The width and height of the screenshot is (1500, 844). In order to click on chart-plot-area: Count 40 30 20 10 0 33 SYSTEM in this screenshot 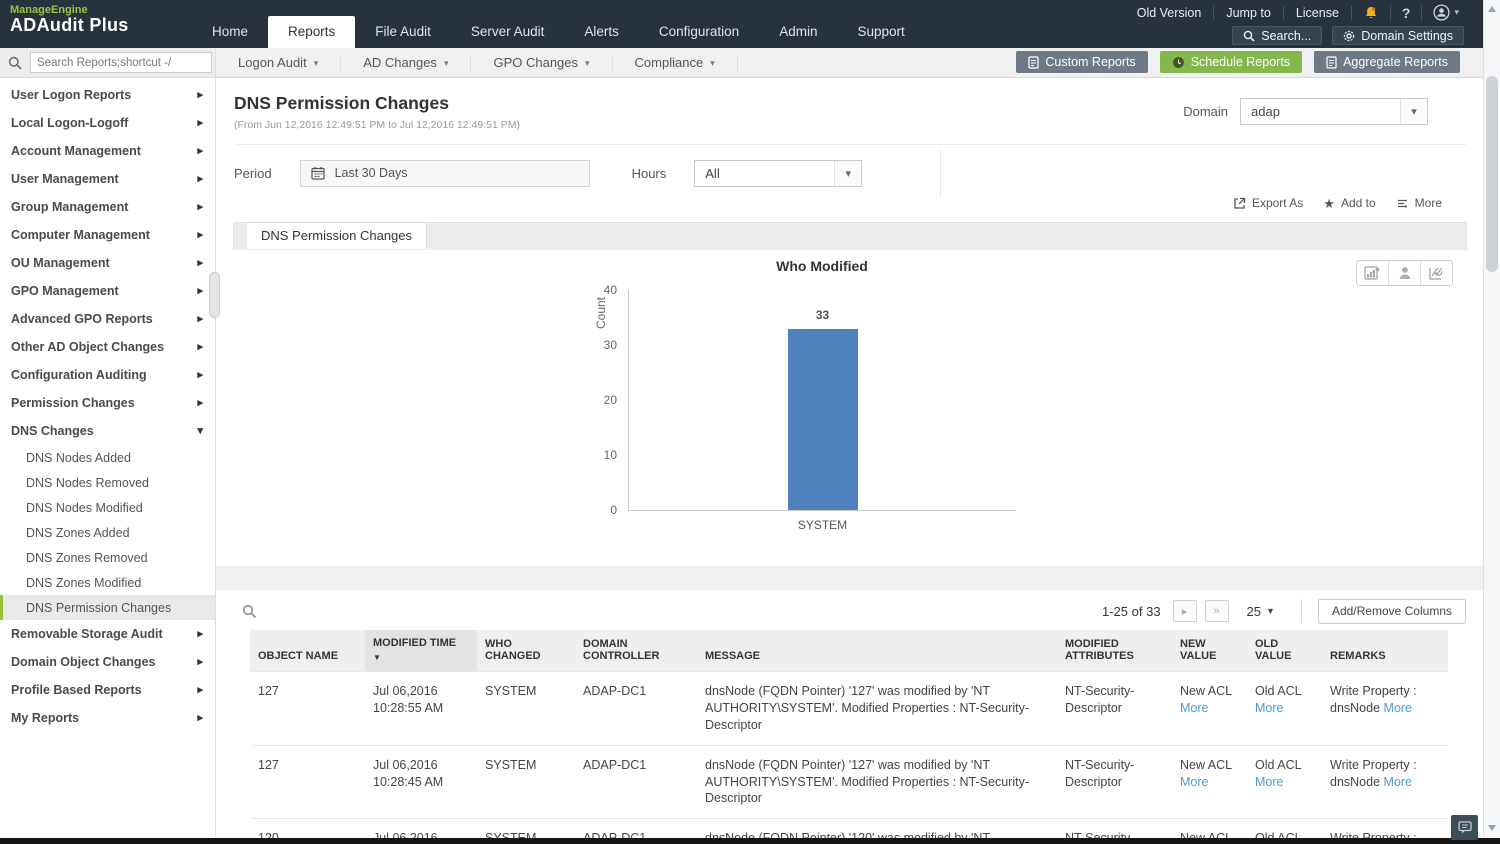, I will do `click(805, 407)`.